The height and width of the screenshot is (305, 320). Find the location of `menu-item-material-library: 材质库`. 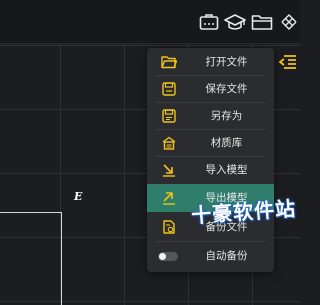

menu-item-material-library: 材质库 is located at coordinates (210, 143).